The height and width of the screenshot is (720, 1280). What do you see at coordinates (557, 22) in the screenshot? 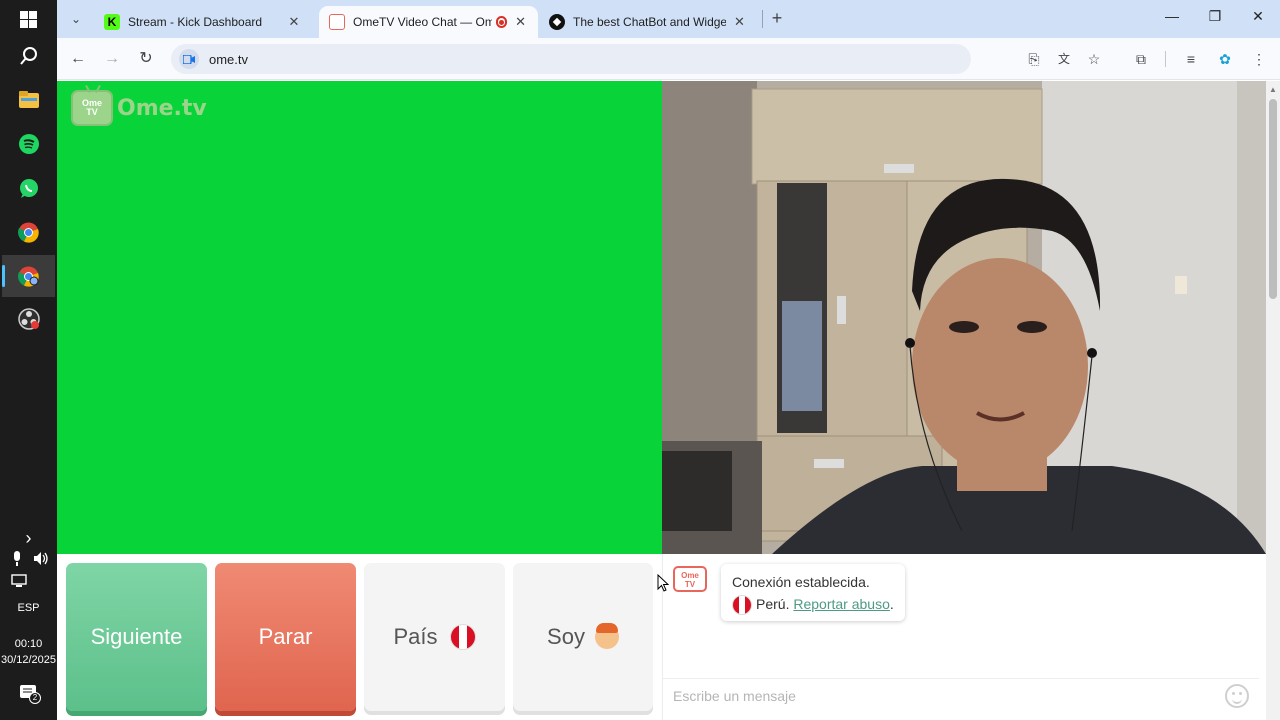
I see `streamelements-icon` at bounding box center [557, 22].